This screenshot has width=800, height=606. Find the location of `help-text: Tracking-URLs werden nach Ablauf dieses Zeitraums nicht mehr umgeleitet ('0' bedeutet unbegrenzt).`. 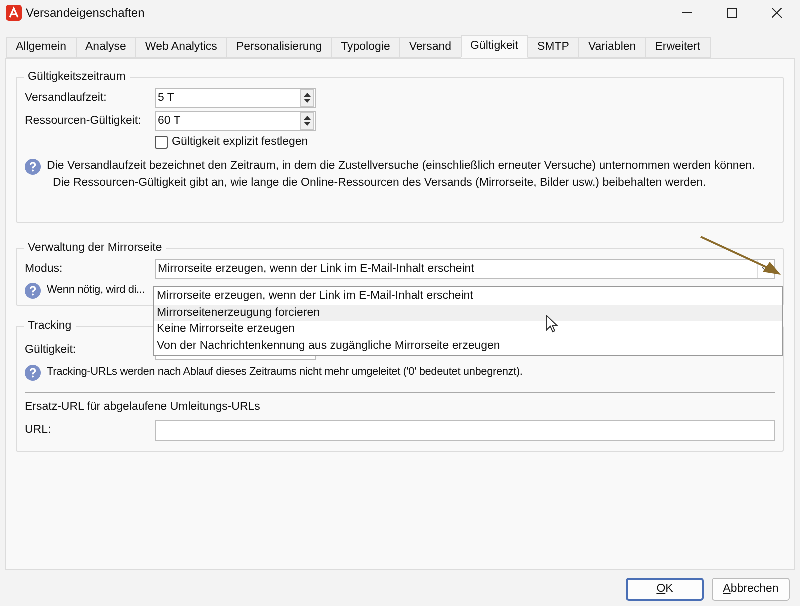

help-text: Tracking-URLs werden nach Ablauf dieses Zeitraums nicht mehr umgeleitet ('0' bedeutet unbegrenzt). is located at coordinates (285, 372).